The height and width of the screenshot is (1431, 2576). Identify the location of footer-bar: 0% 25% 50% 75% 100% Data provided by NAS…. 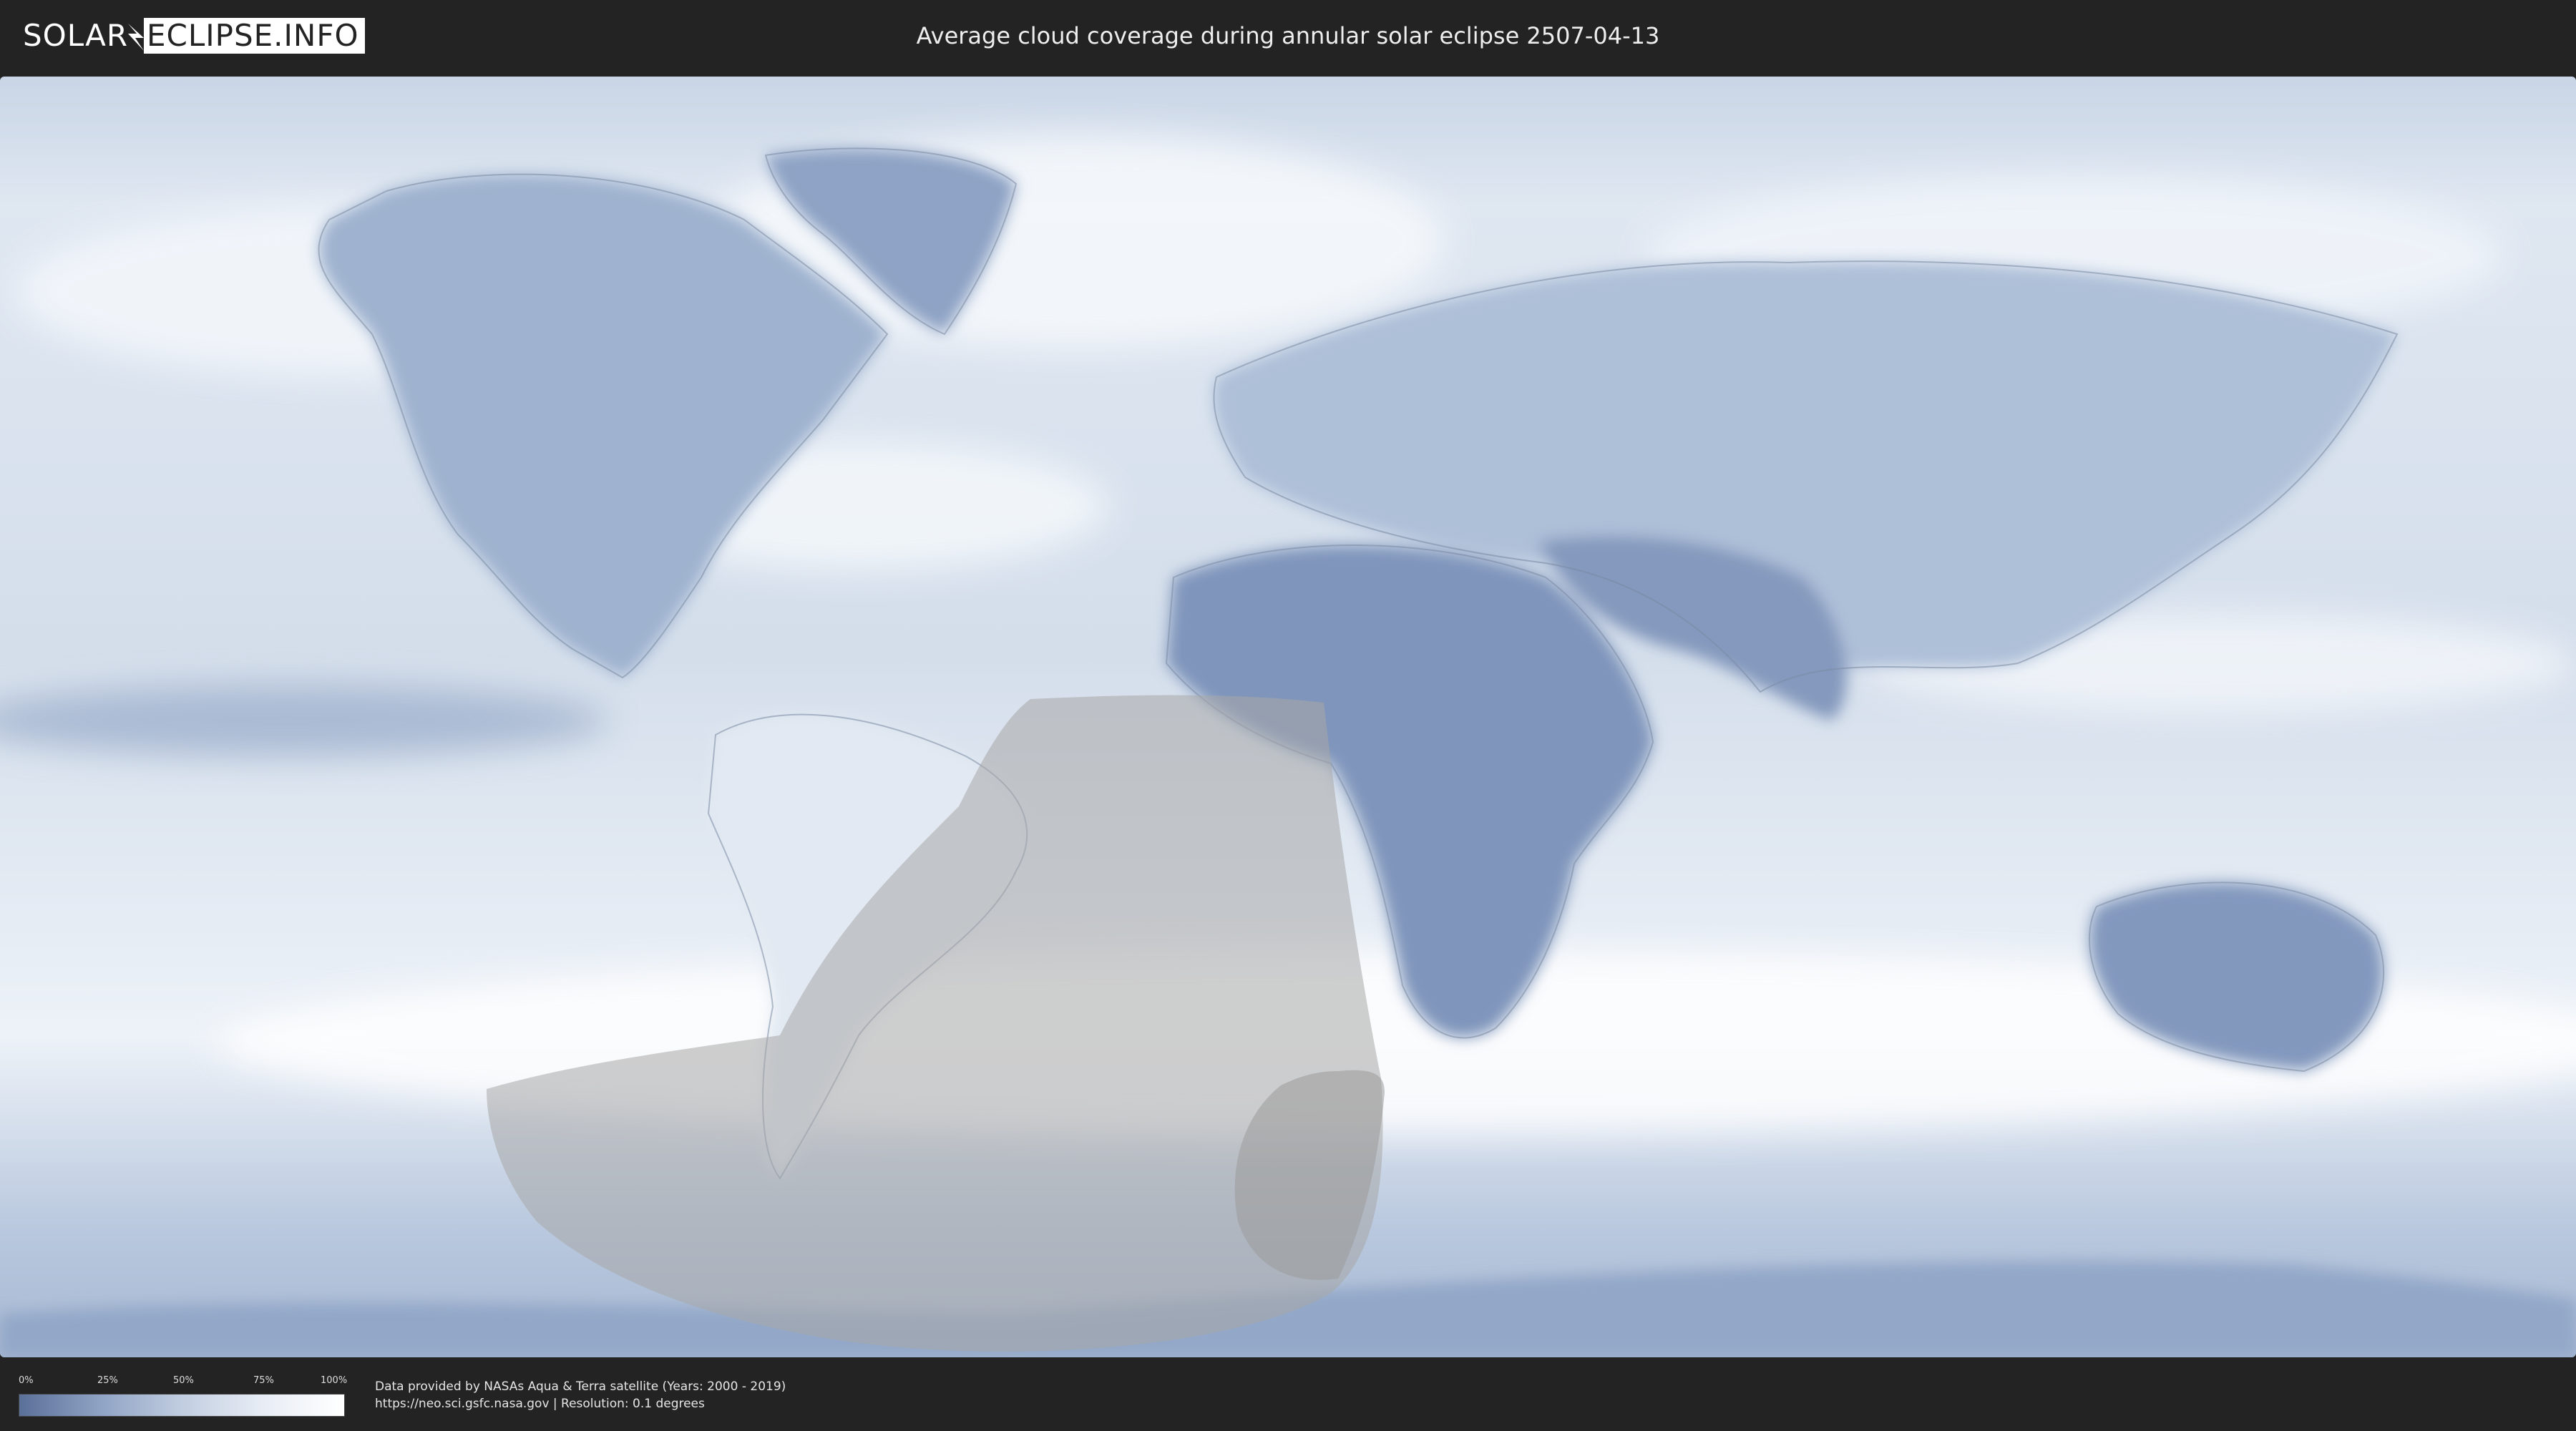
(1288, 1395).